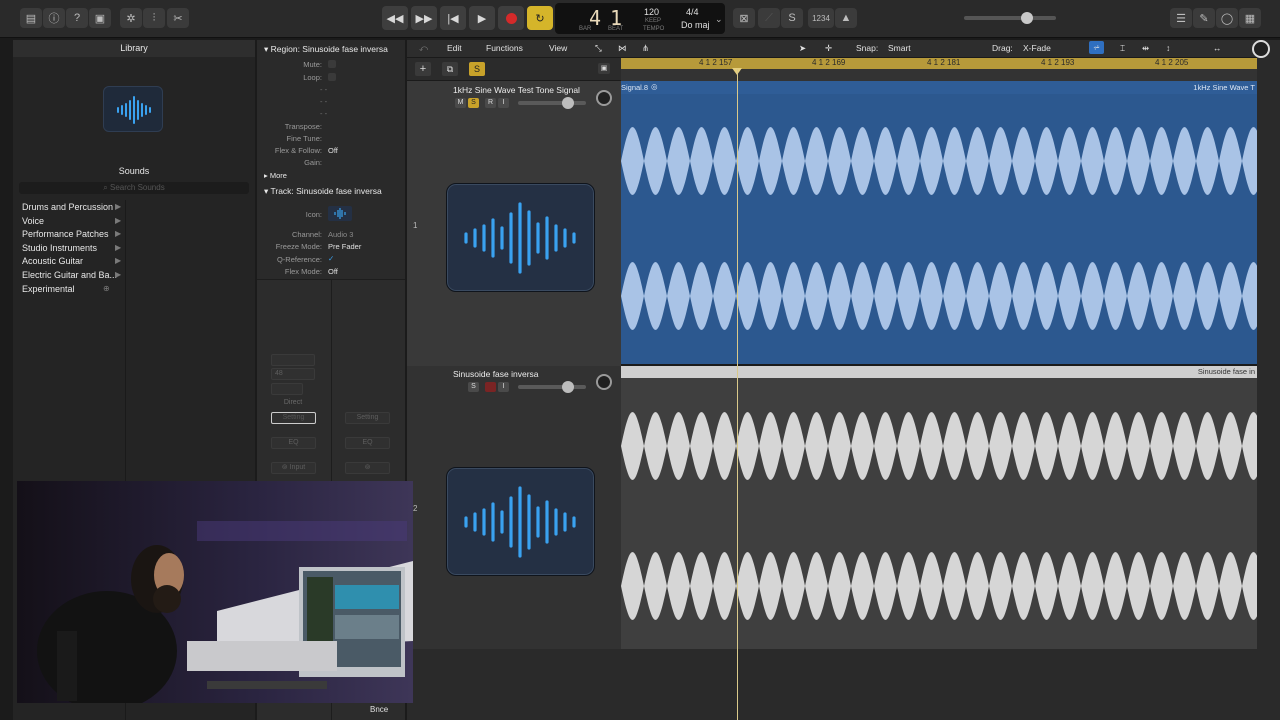  What do you see at coordinates (899, 48) in the screenshot?
I see `snap-value: Smart` at bounding box center [899, 48].